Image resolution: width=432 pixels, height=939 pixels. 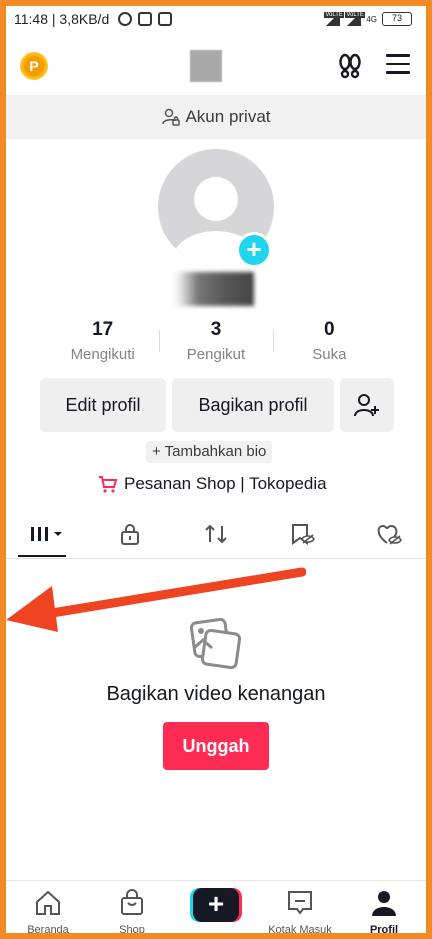 I want to click on profile-tabs, so click(x=216, y=534).